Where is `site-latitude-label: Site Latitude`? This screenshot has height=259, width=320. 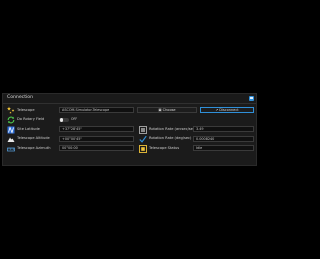 site-latitude-label: Site Latitude is located at coordinates (28, 128).